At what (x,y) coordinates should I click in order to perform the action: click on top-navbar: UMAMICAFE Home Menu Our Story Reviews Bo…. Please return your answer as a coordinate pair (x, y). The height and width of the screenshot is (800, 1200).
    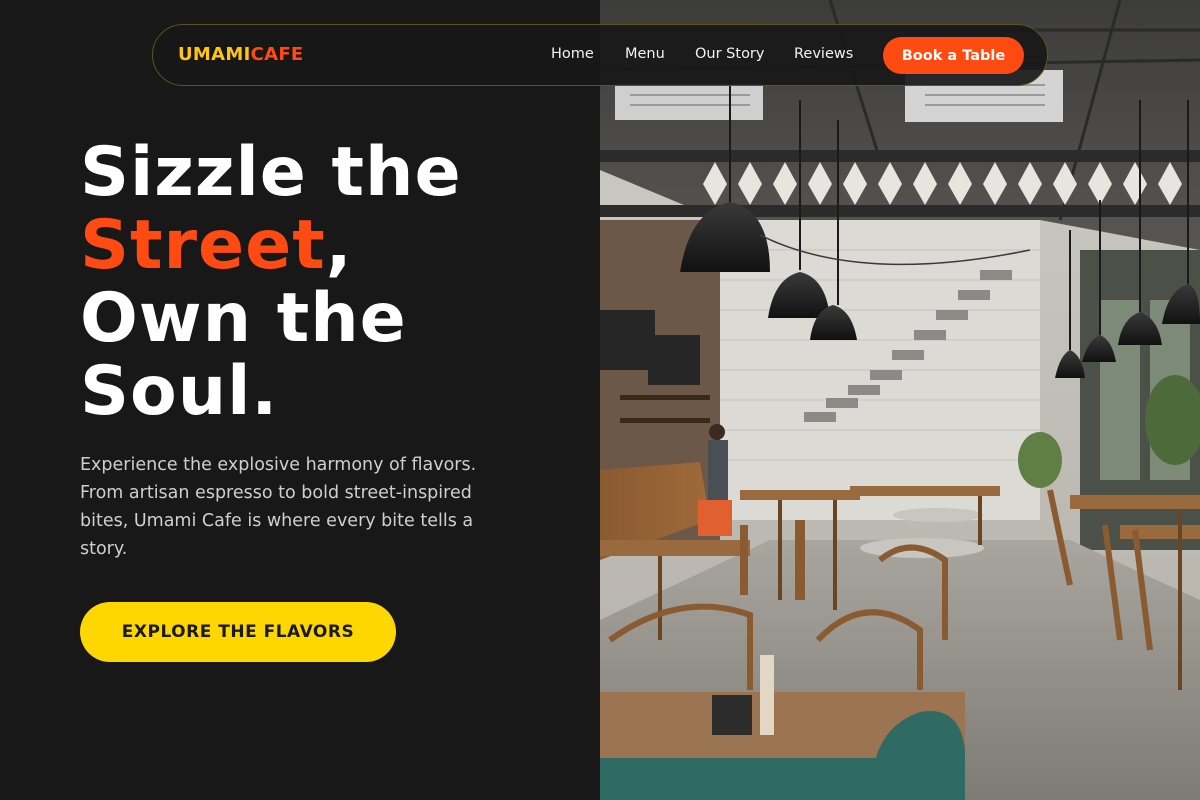
    Looking at the image, I should click on (600, 55).